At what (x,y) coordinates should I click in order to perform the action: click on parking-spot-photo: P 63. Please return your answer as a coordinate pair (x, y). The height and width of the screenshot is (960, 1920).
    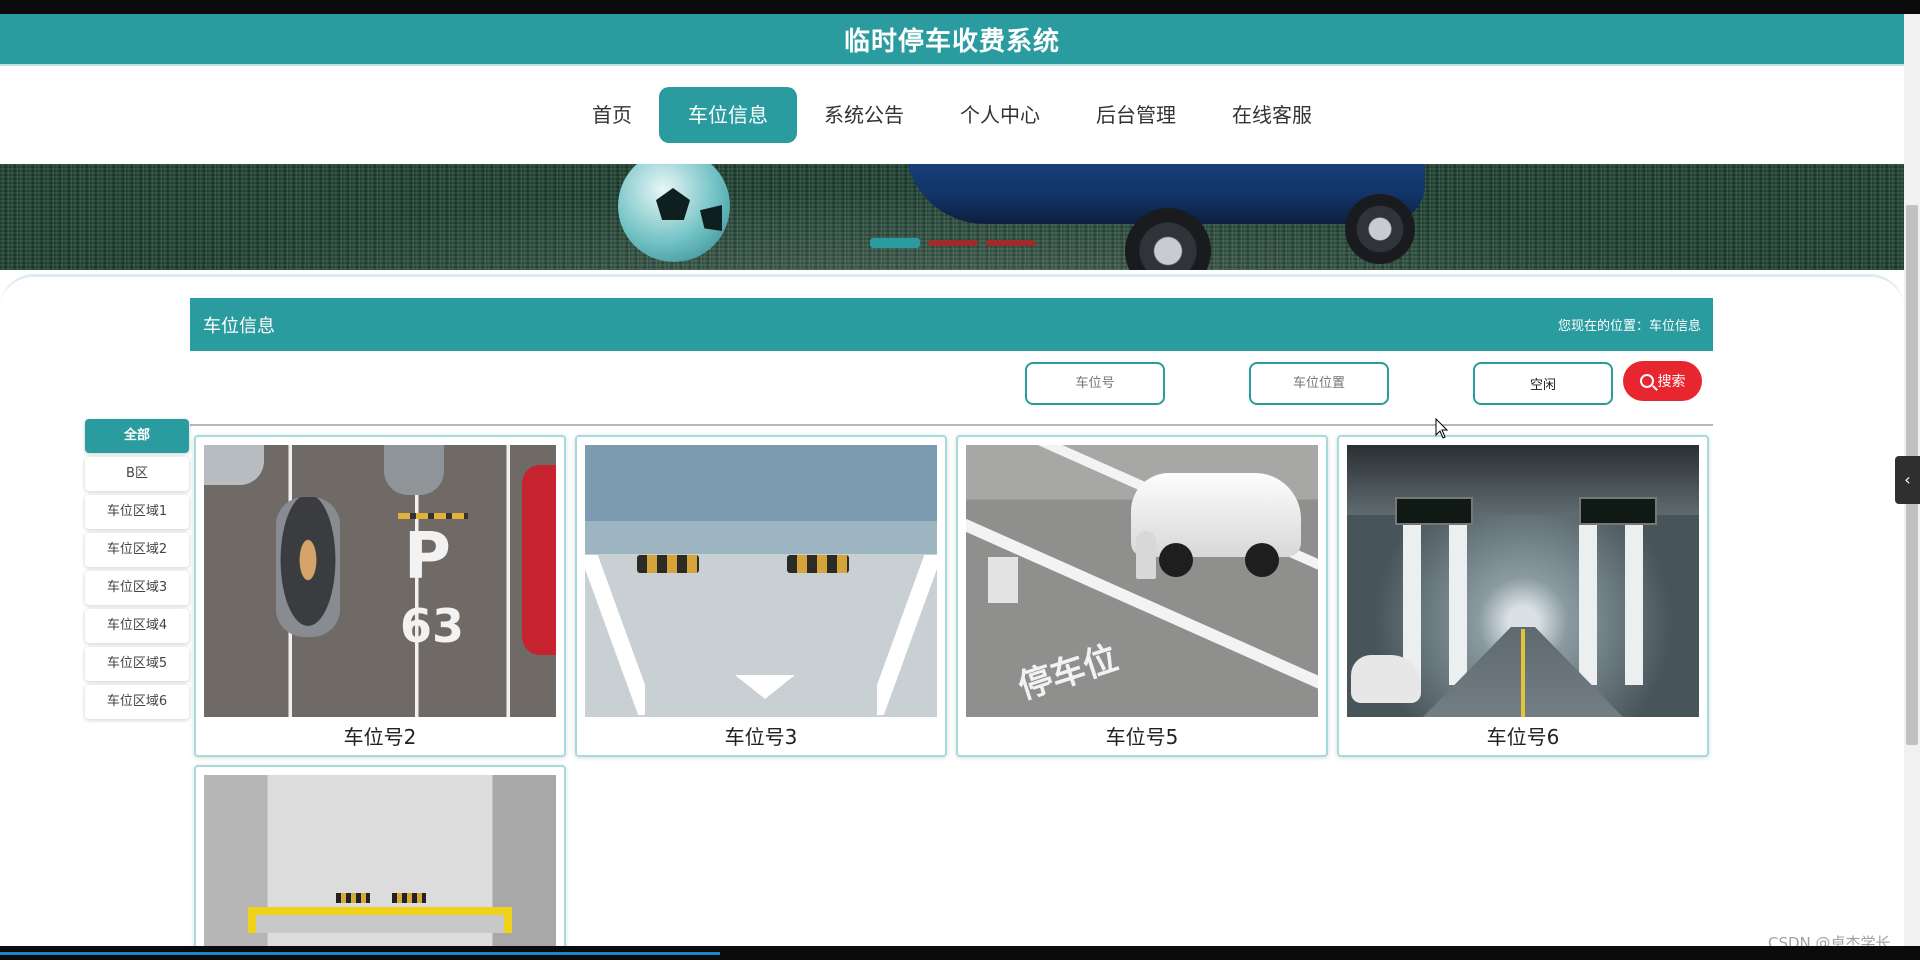
    Looking at the image, I should click on (380, 581).